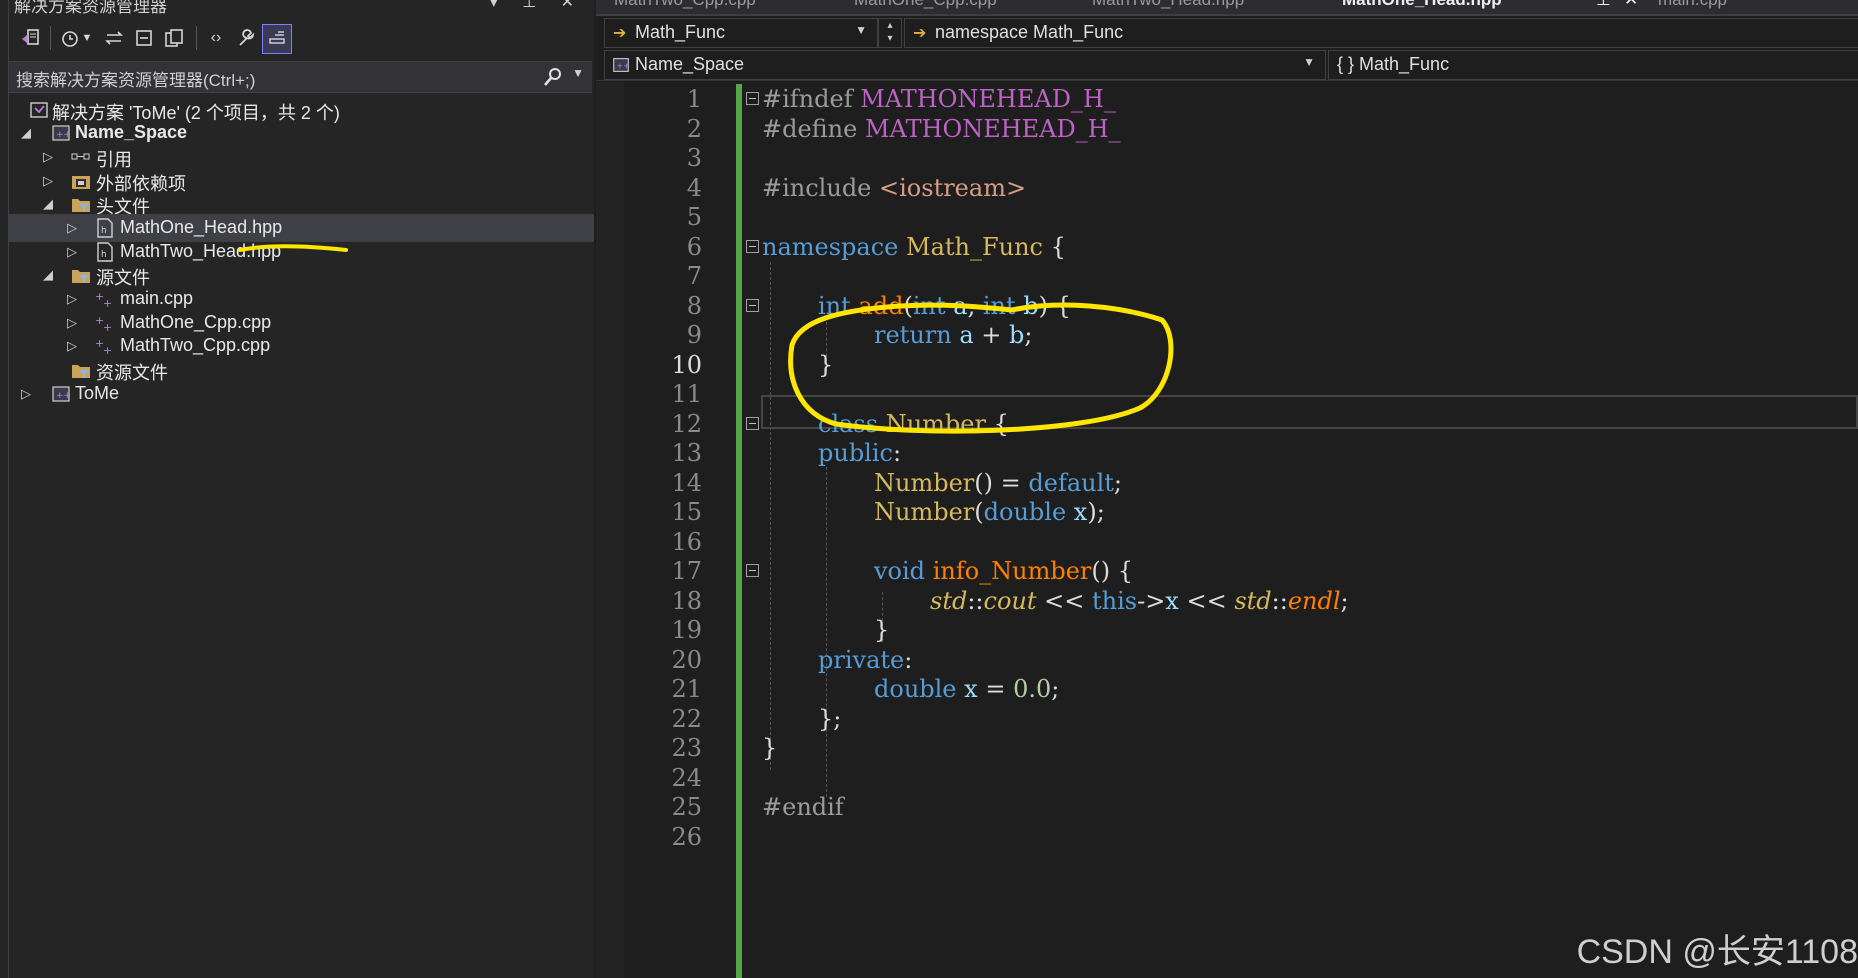 The height and width of the screenshot is (978, 1858). I want to click on tree-item-label: main.cpp, so click(157, 298).